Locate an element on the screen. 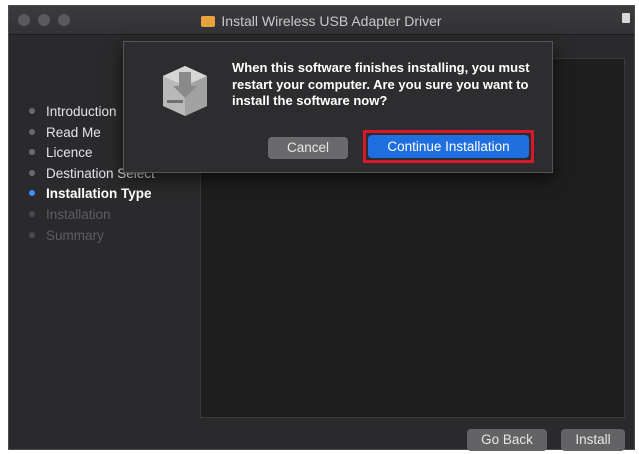  step-installation-type: Installation Type is located at coordinates (92, 194).